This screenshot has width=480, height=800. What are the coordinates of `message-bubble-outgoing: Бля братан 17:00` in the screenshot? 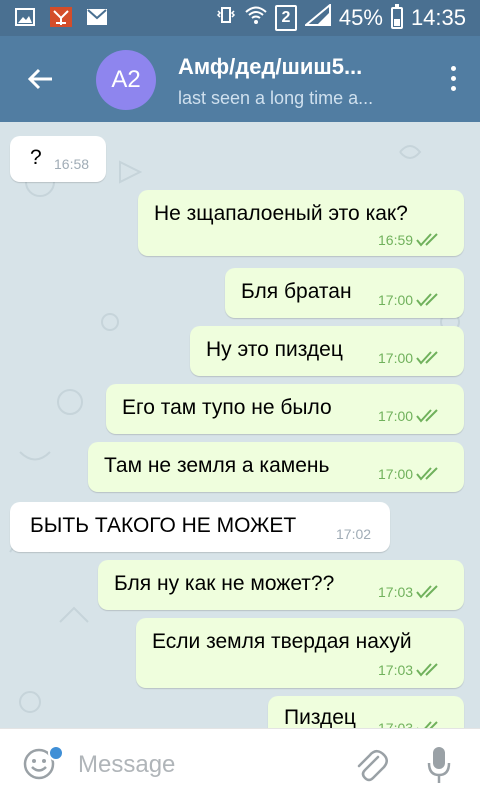 It's located at (344, 293).